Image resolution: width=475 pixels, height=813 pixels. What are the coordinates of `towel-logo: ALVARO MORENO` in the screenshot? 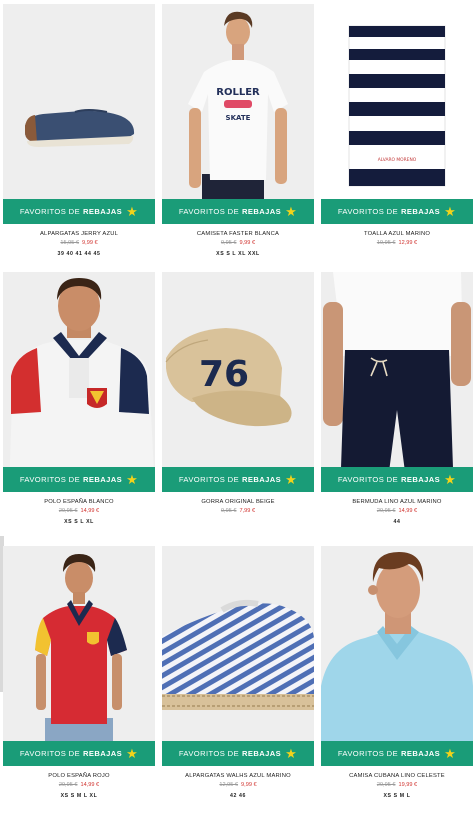 It's located at (397, 160).